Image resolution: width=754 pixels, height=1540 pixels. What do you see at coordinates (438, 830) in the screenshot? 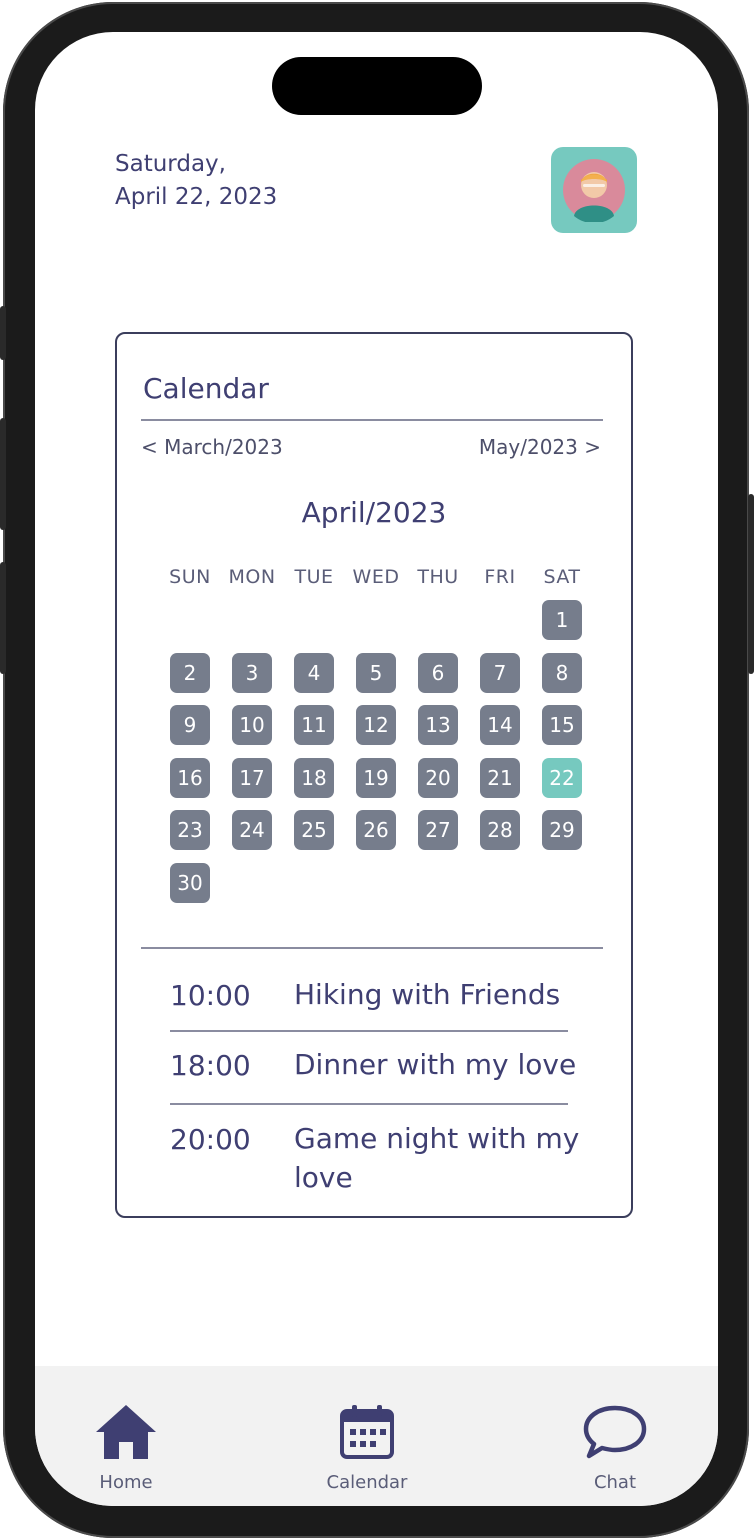
I see `calendar-day: 27` at bounding box center [438, 830].